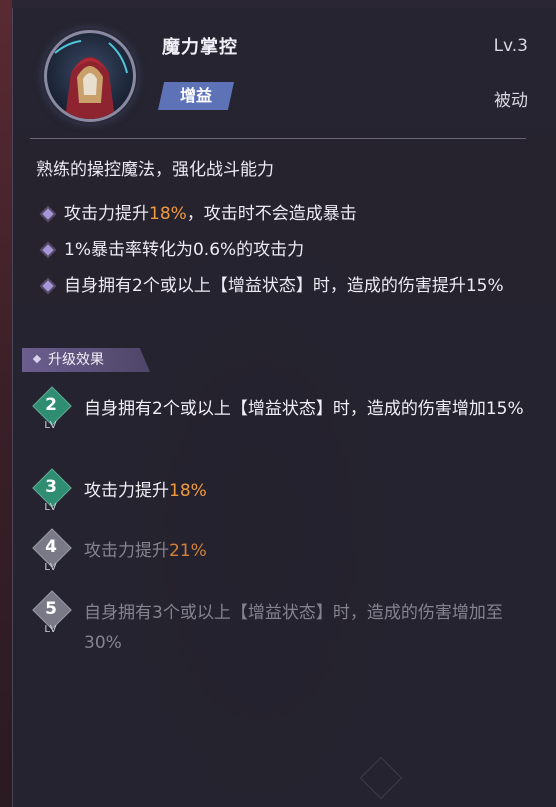 This screenshot has width=556, height=807. Describe the element at coordinates (210, 214) in the screenshot. I see `effect-text: 攻击力提升18%，攻击时不会造成暴击` at that location.